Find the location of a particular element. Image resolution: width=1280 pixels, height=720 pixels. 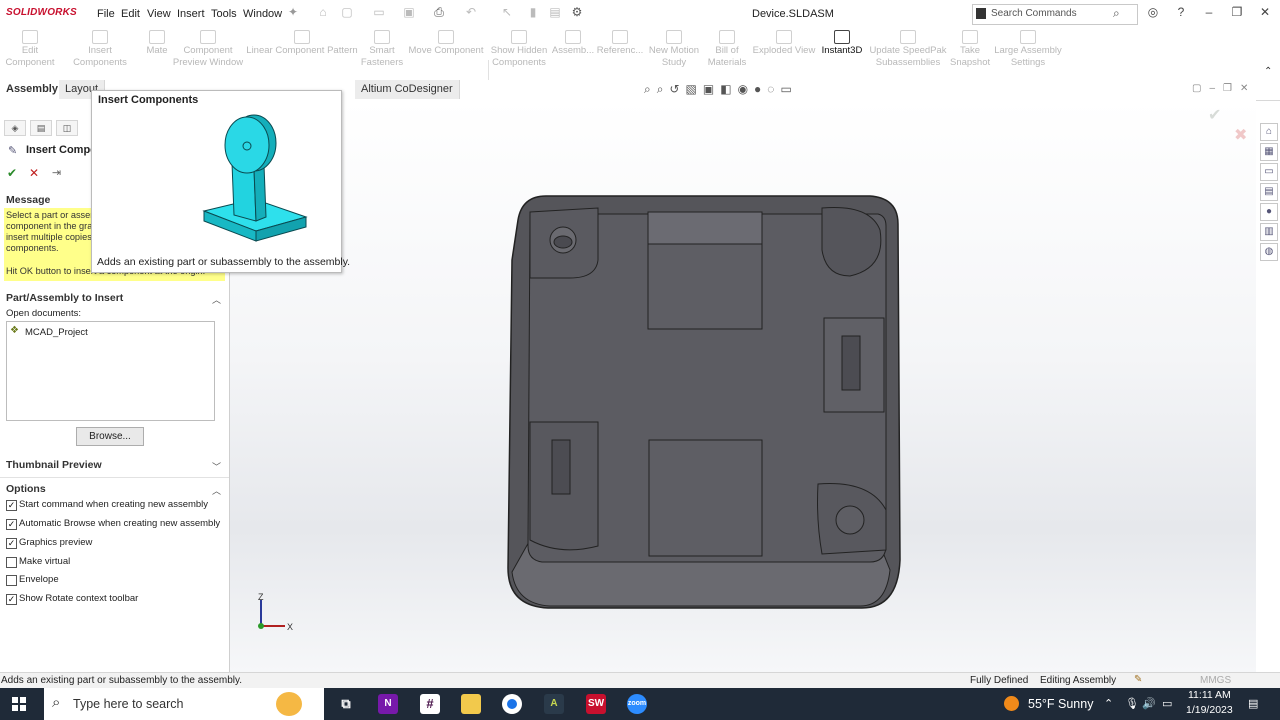

previous-view-icon: ↺ is located at coordinates (677, 89).